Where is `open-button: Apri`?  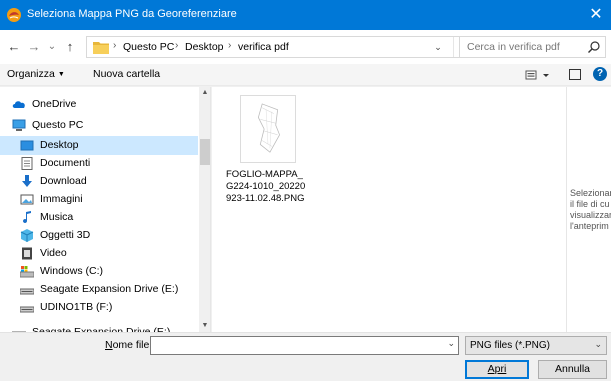
open-button: Apri is located at coordinates (497, 369).